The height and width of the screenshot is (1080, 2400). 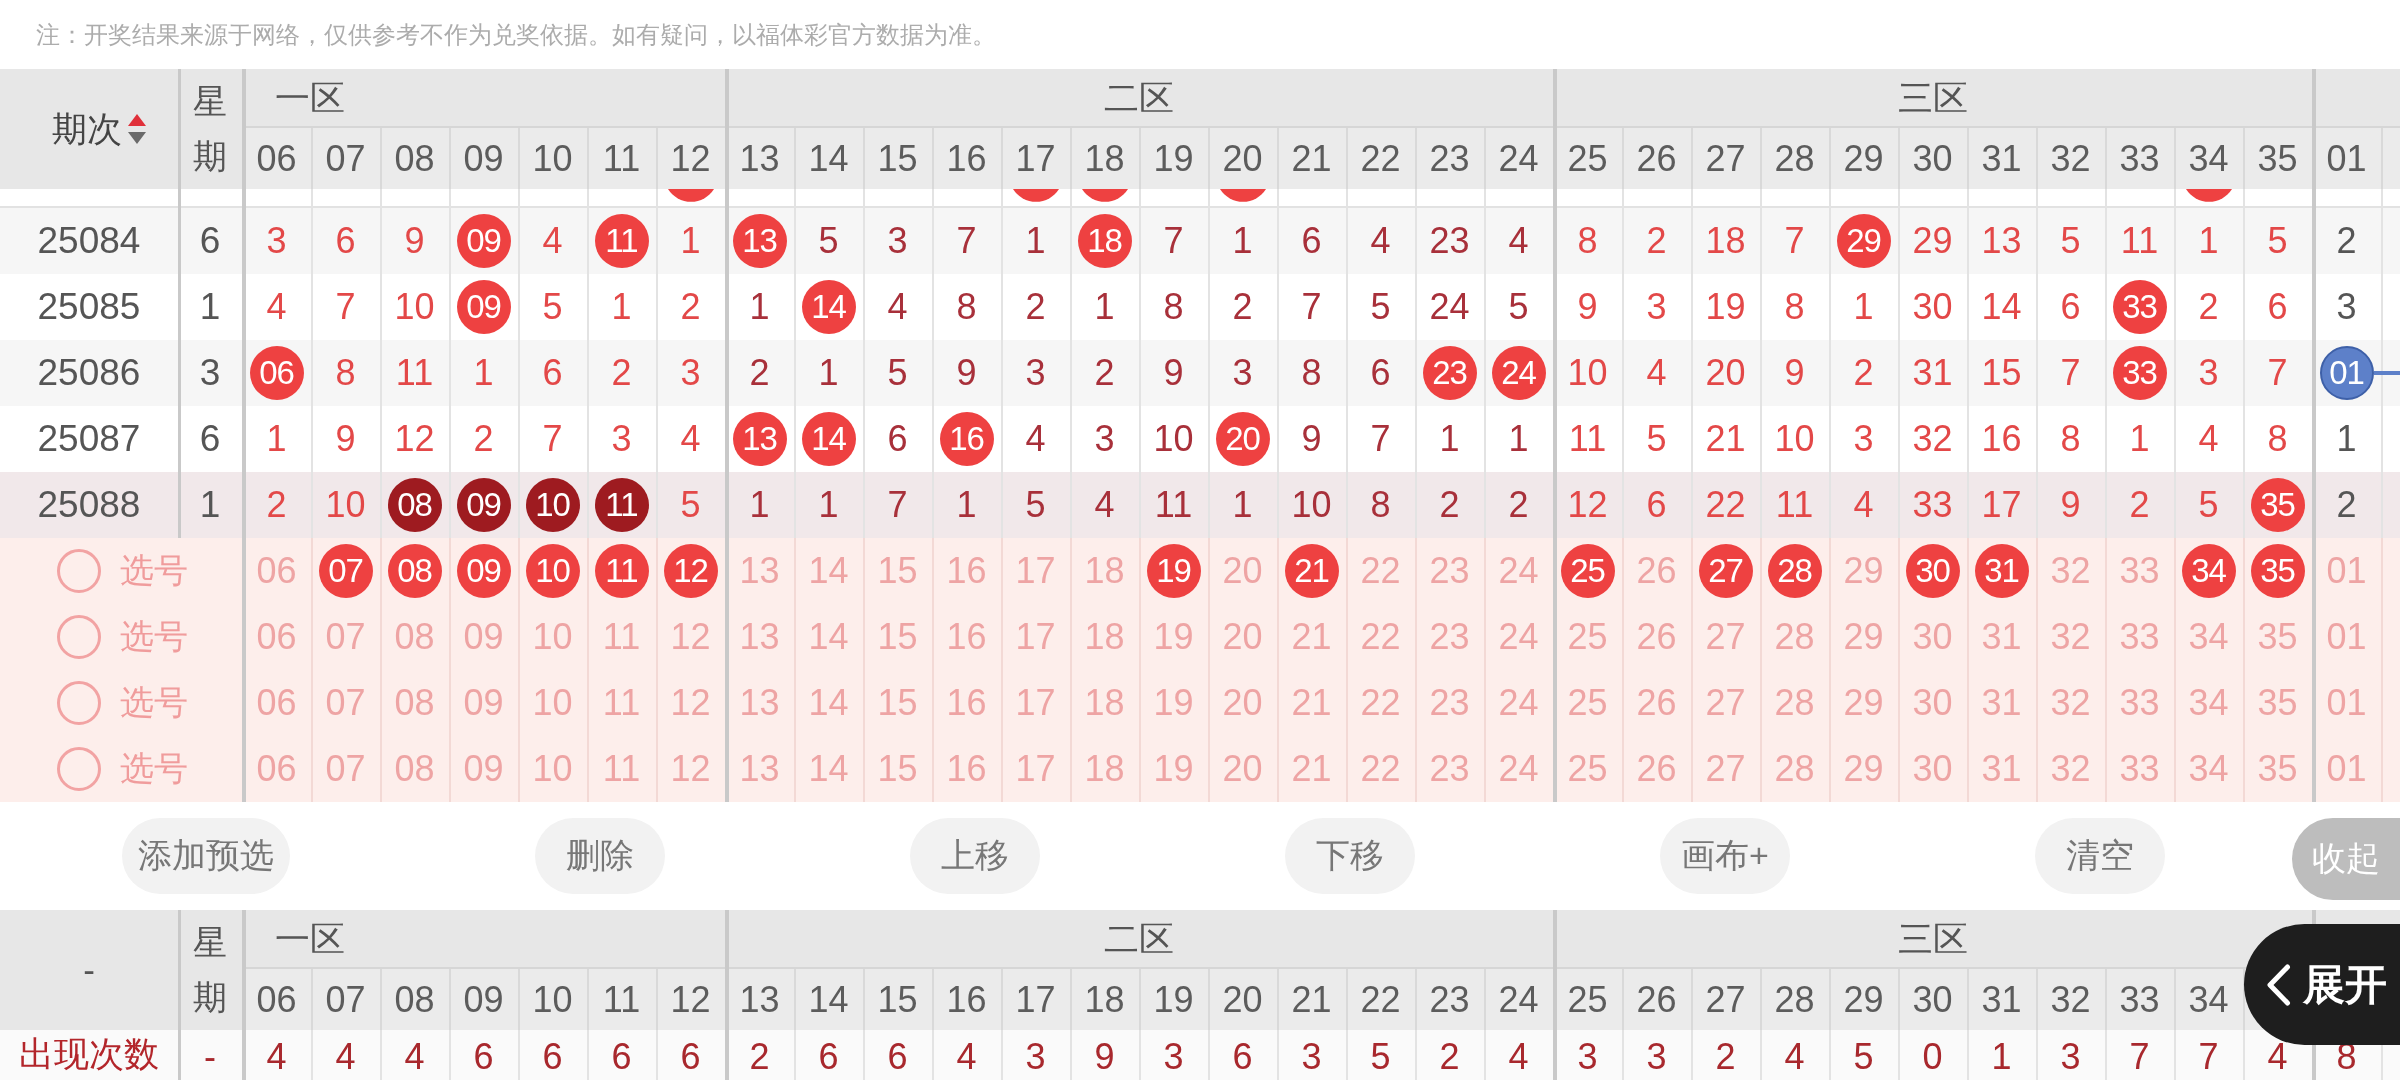 What do you see at coordinates (690, 571) in the screenshot?
I see `number-ball: 12` at bounding box center [690, 571].